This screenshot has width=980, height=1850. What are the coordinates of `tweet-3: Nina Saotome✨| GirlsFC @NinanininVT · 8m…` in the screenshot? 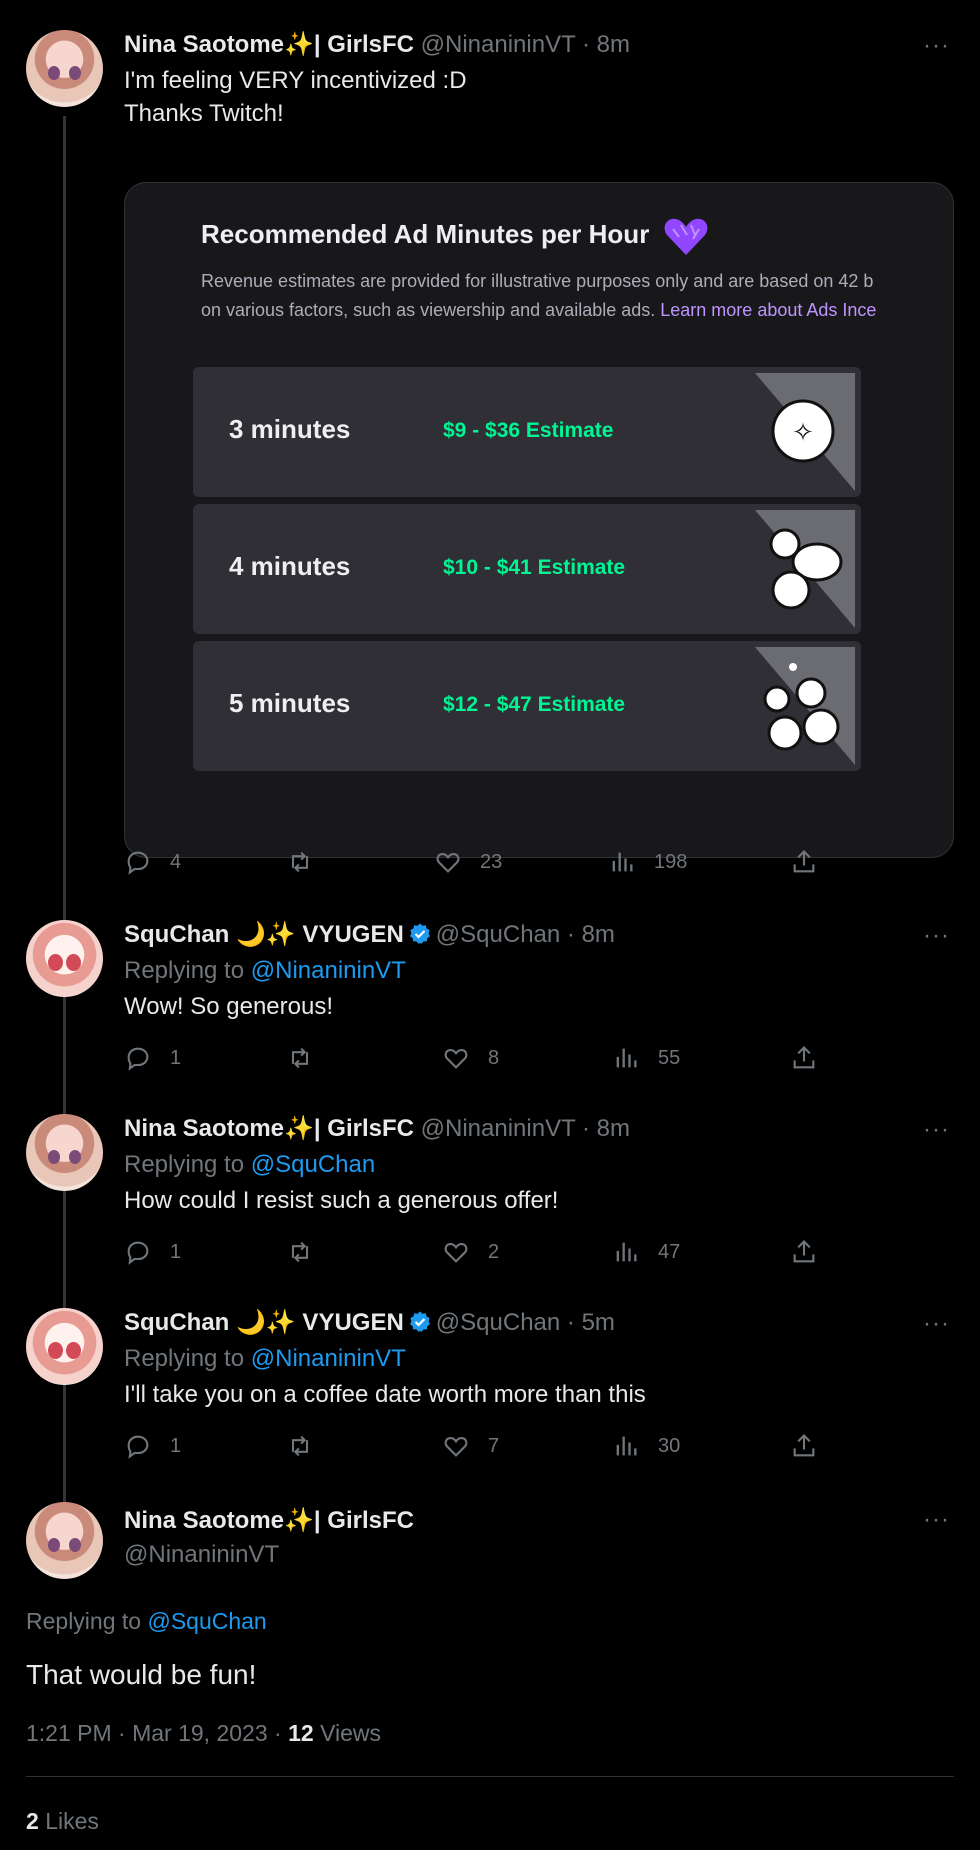 It's located at (490, 1190).